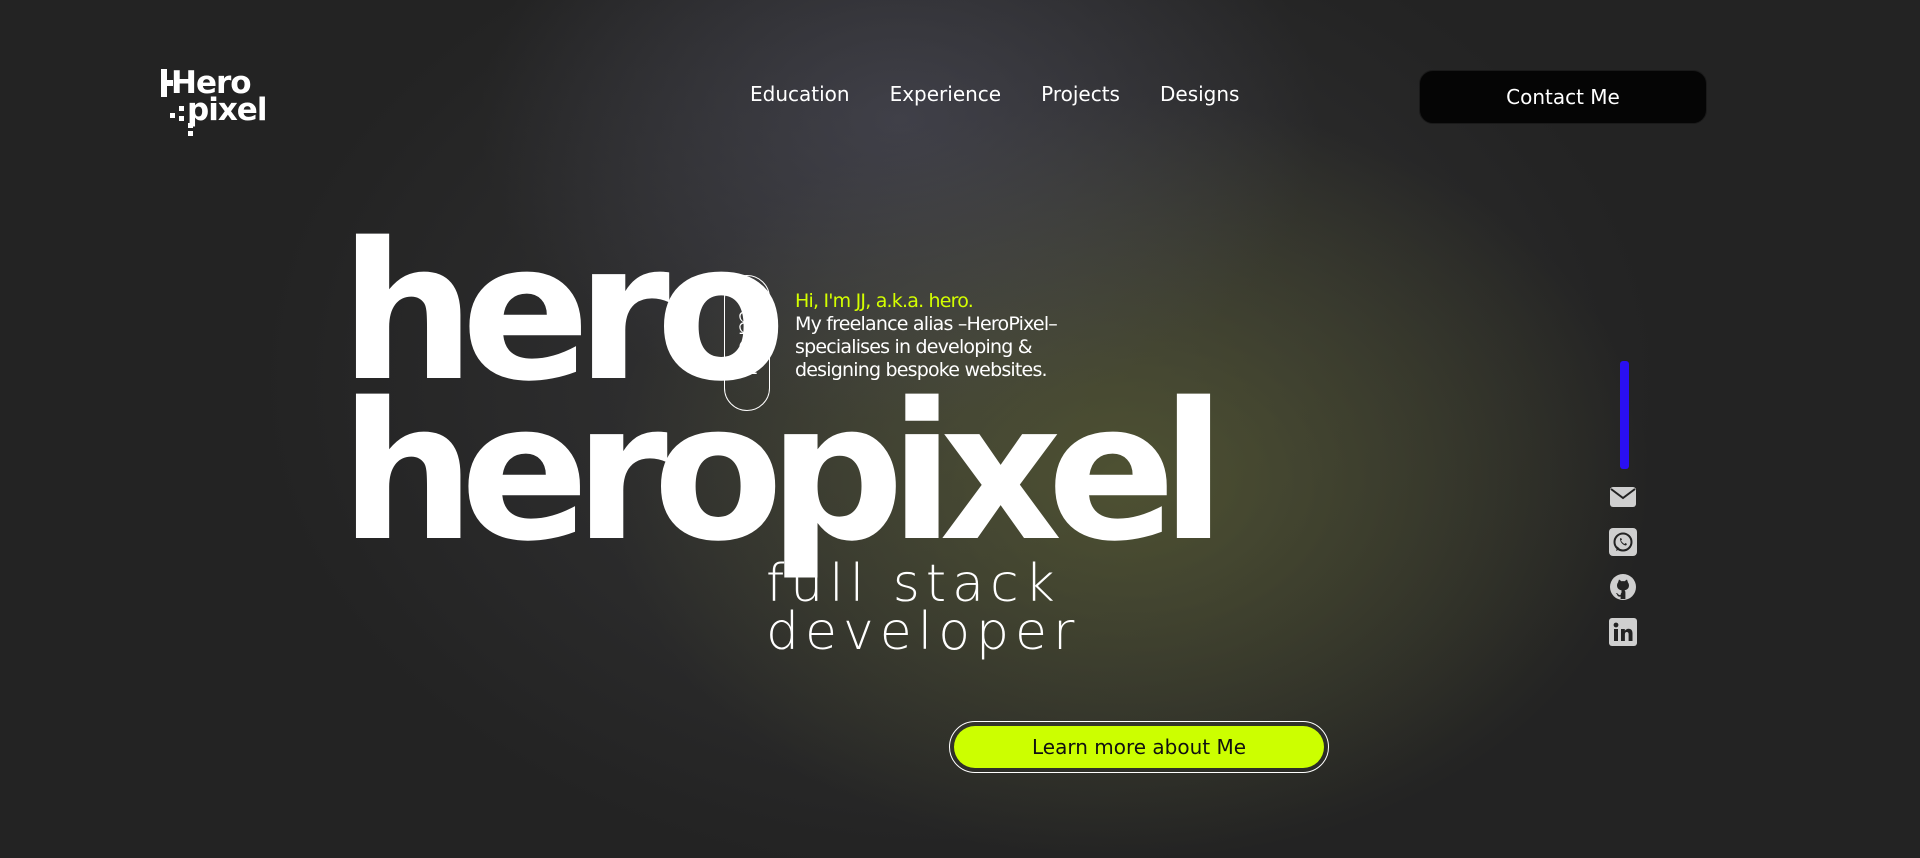 This screenshot has height=858, width=1920. Describe the element at coordinates (1563, 97) in the screenshot. I see `contact-me-button: Contact Me` at that location.